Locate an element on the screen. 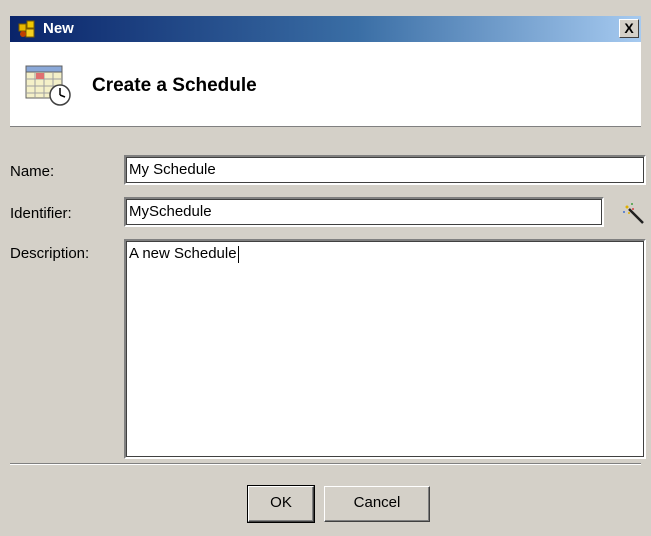  title-bar: New X is located at coordinates (325, 29).